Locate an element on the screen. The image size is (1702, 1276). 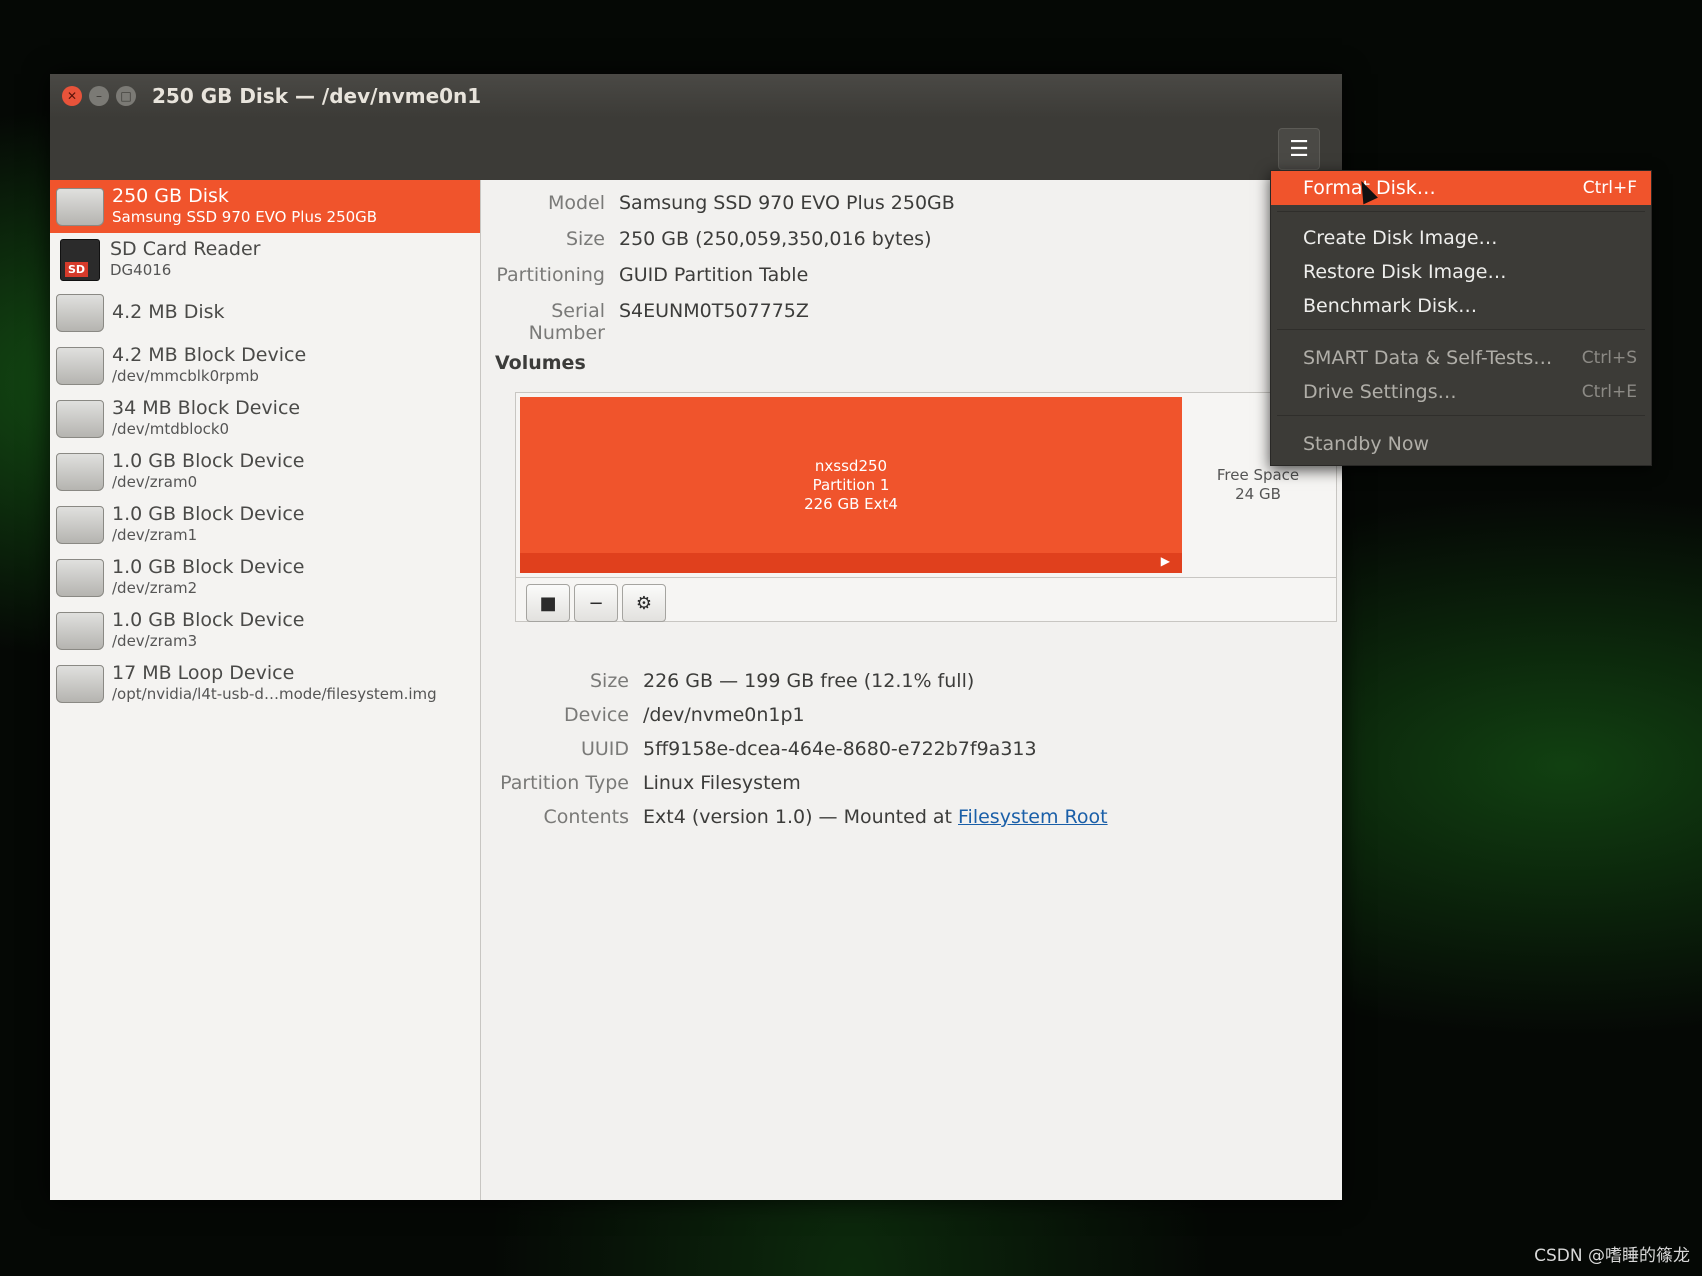
free-space-label: Free Space is located at coordinates (1258, 475).